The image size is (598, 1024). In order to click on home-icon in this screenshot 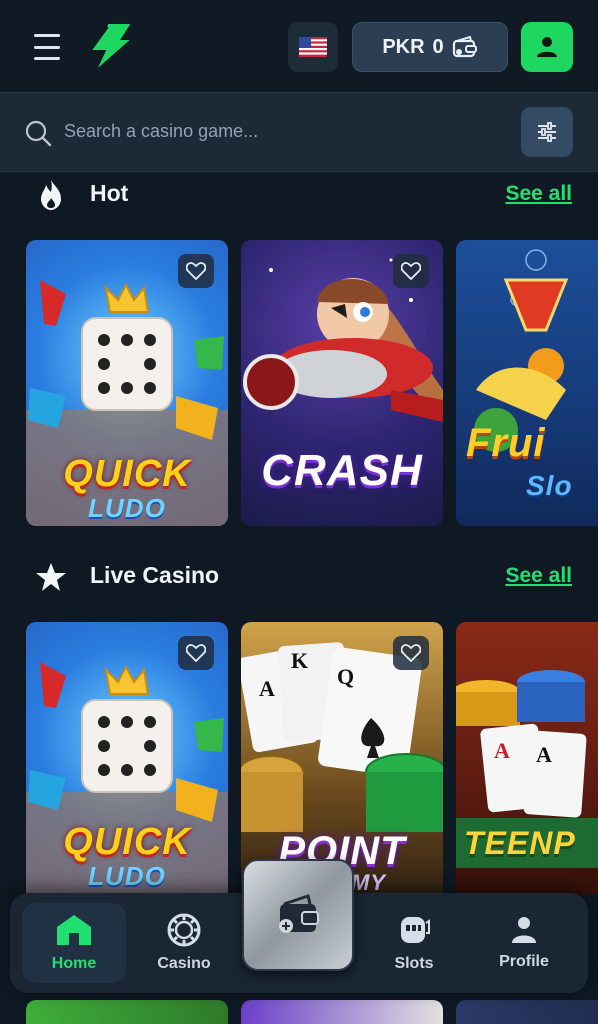, I will do `click(74, 930)`.